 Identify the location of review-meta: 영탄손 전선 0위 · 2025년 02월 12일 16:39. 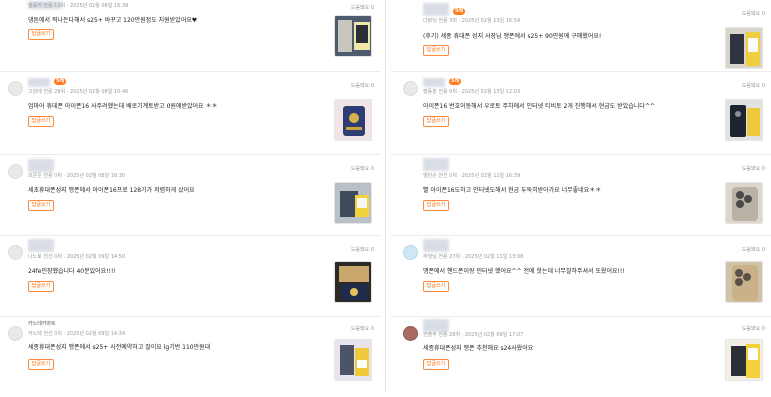
(472, 176).